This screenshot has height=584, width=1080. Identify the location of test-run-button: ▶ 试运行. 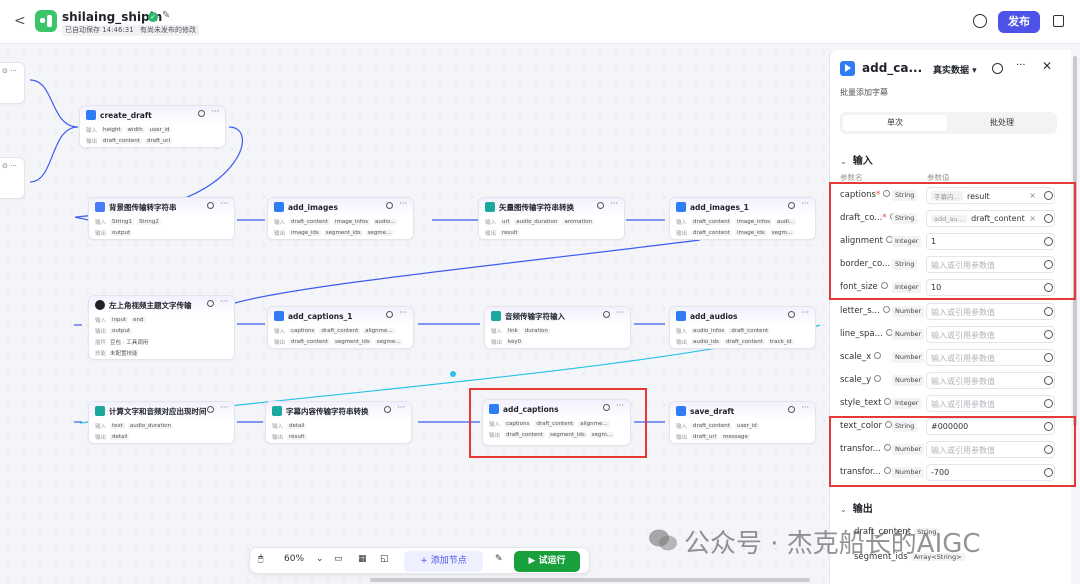
(547, 561).